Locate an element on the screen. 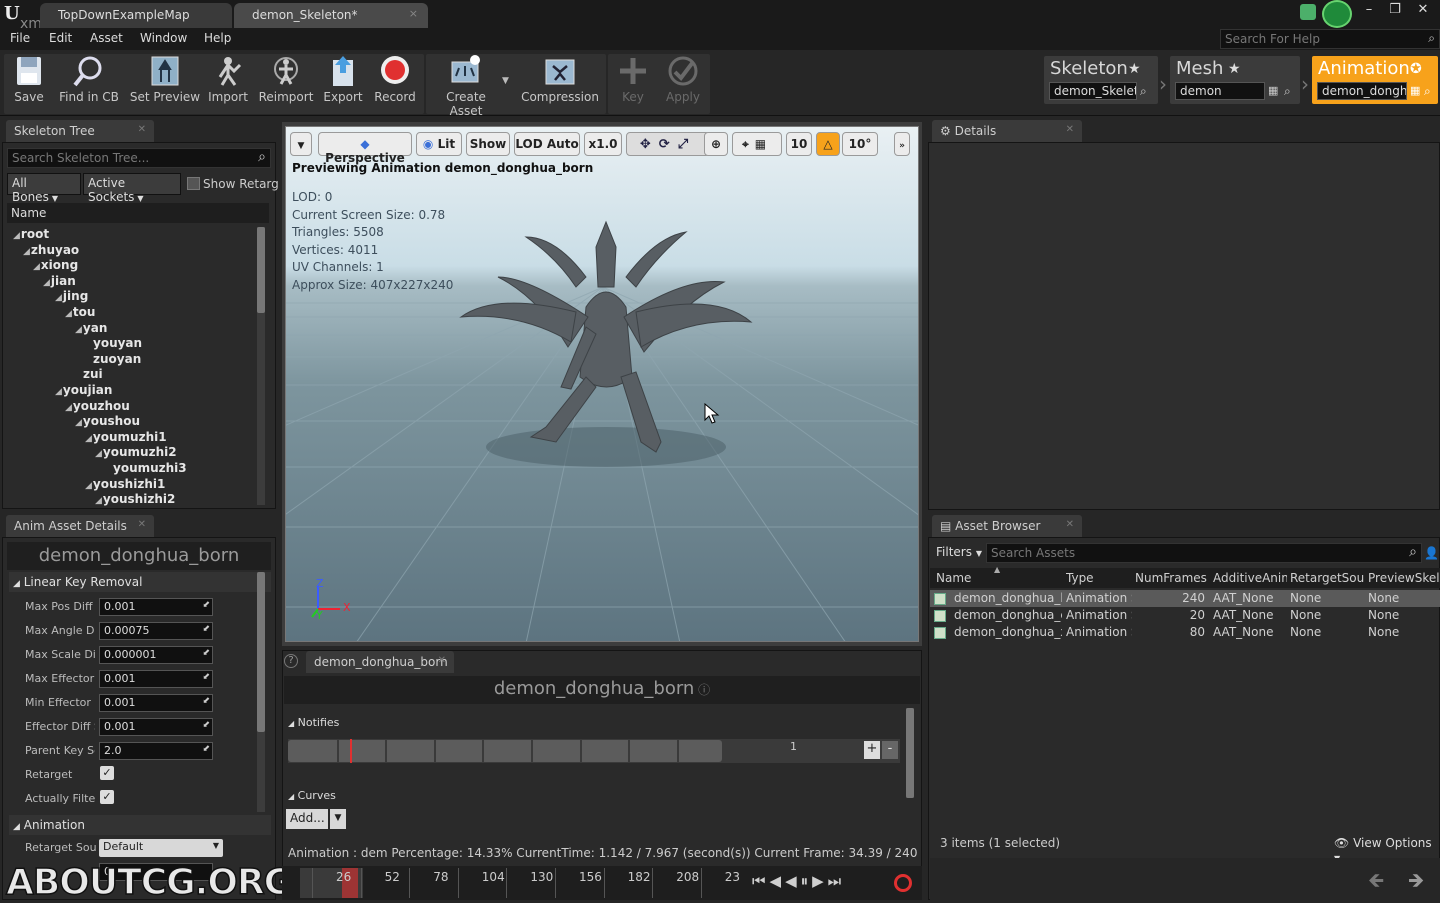  lit-button: ◉ Lit is located at coordinates (439, 144).